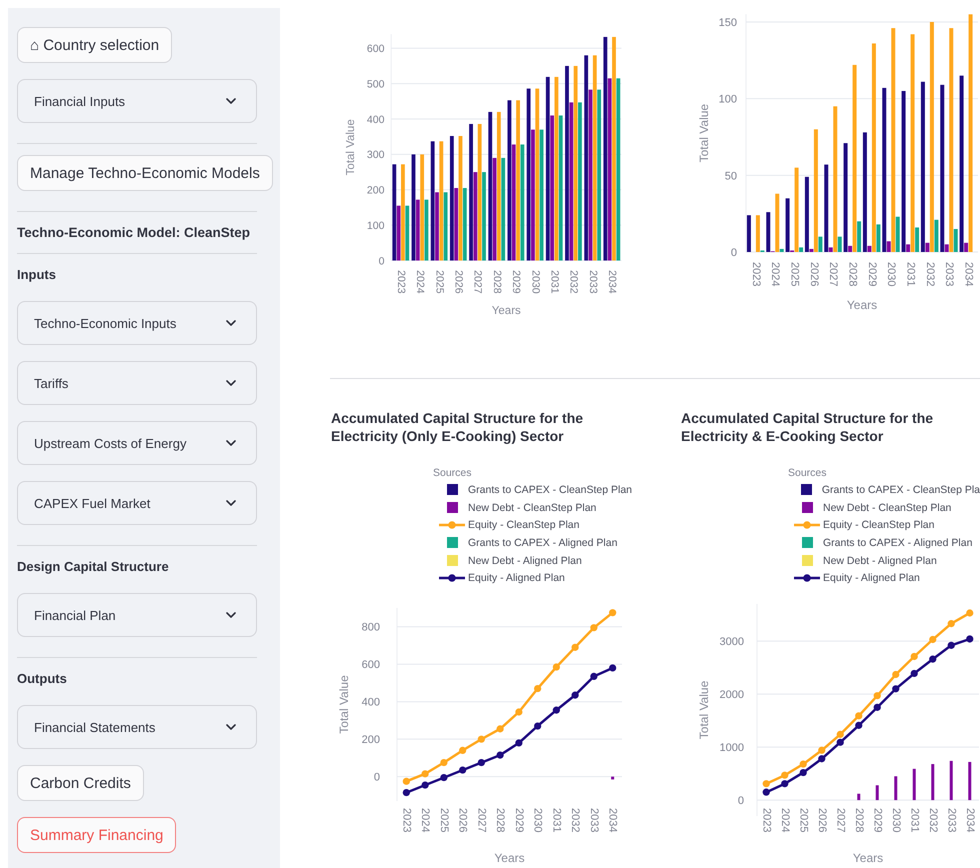 This screenshot has width=980, height=868. I want to click on expander: Financial Statements, so click(137, 727).